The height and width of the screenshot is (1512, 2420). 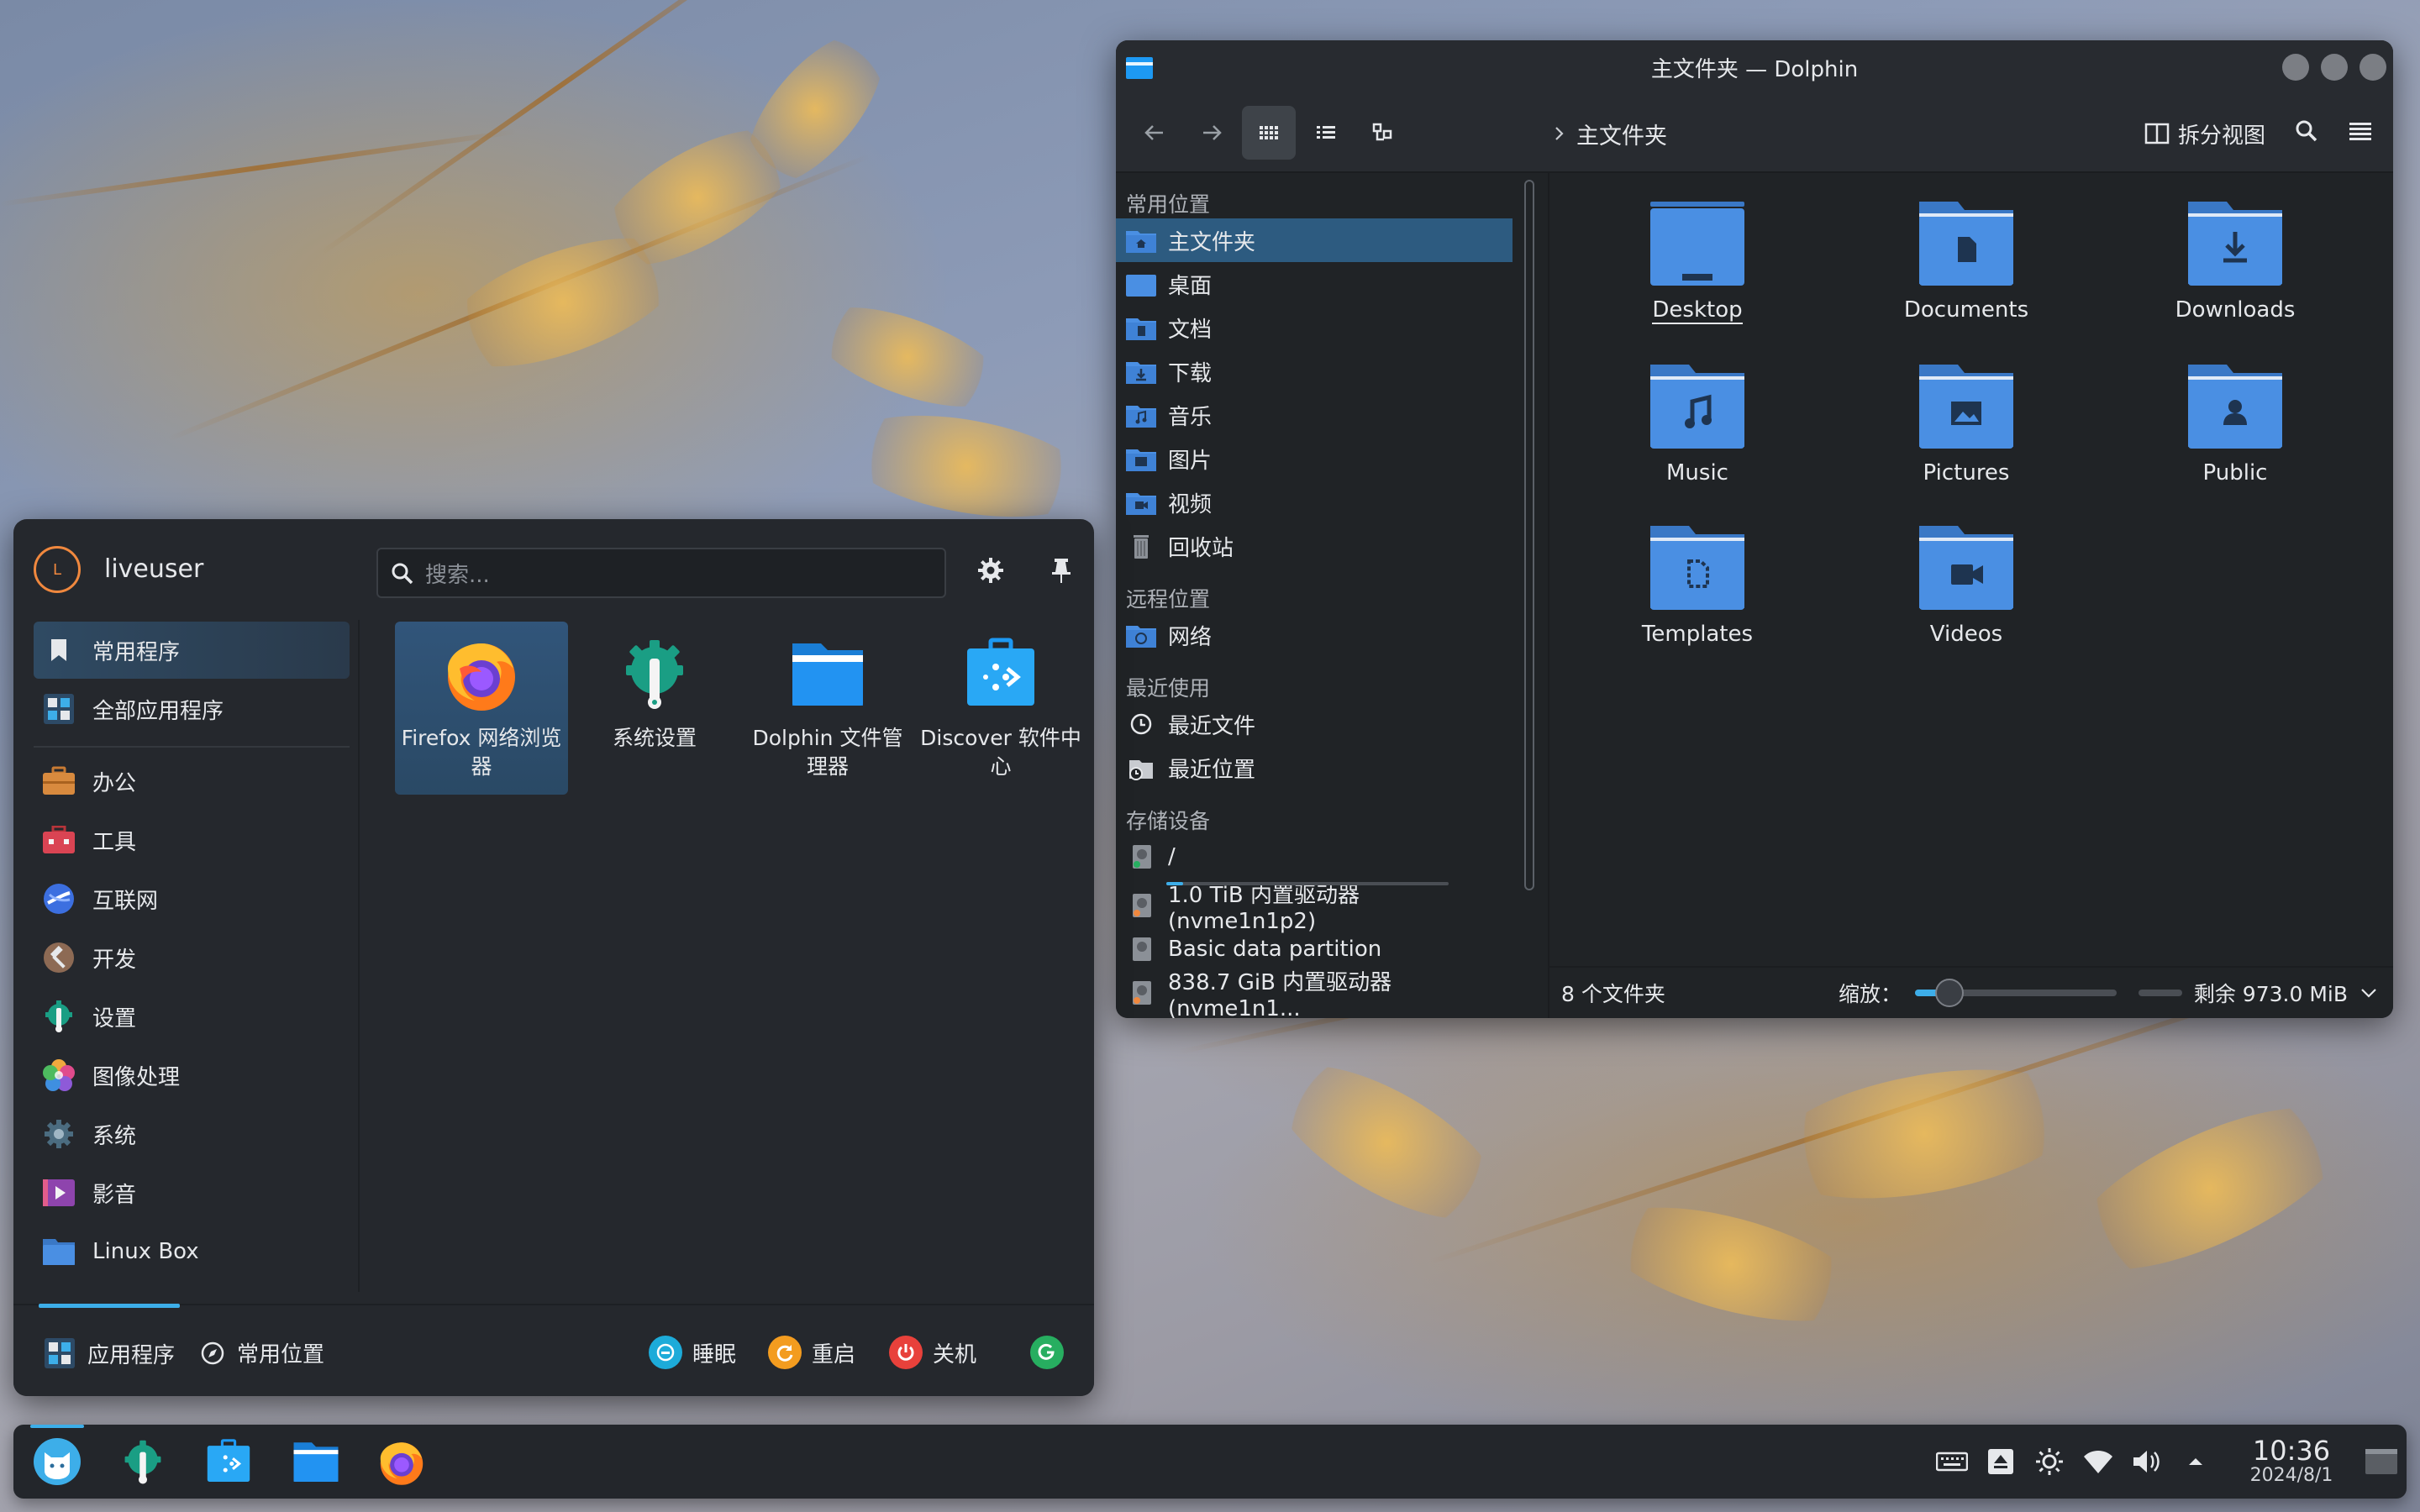 I want to click on category-utilities: 工具, so click(x=192, y=840).